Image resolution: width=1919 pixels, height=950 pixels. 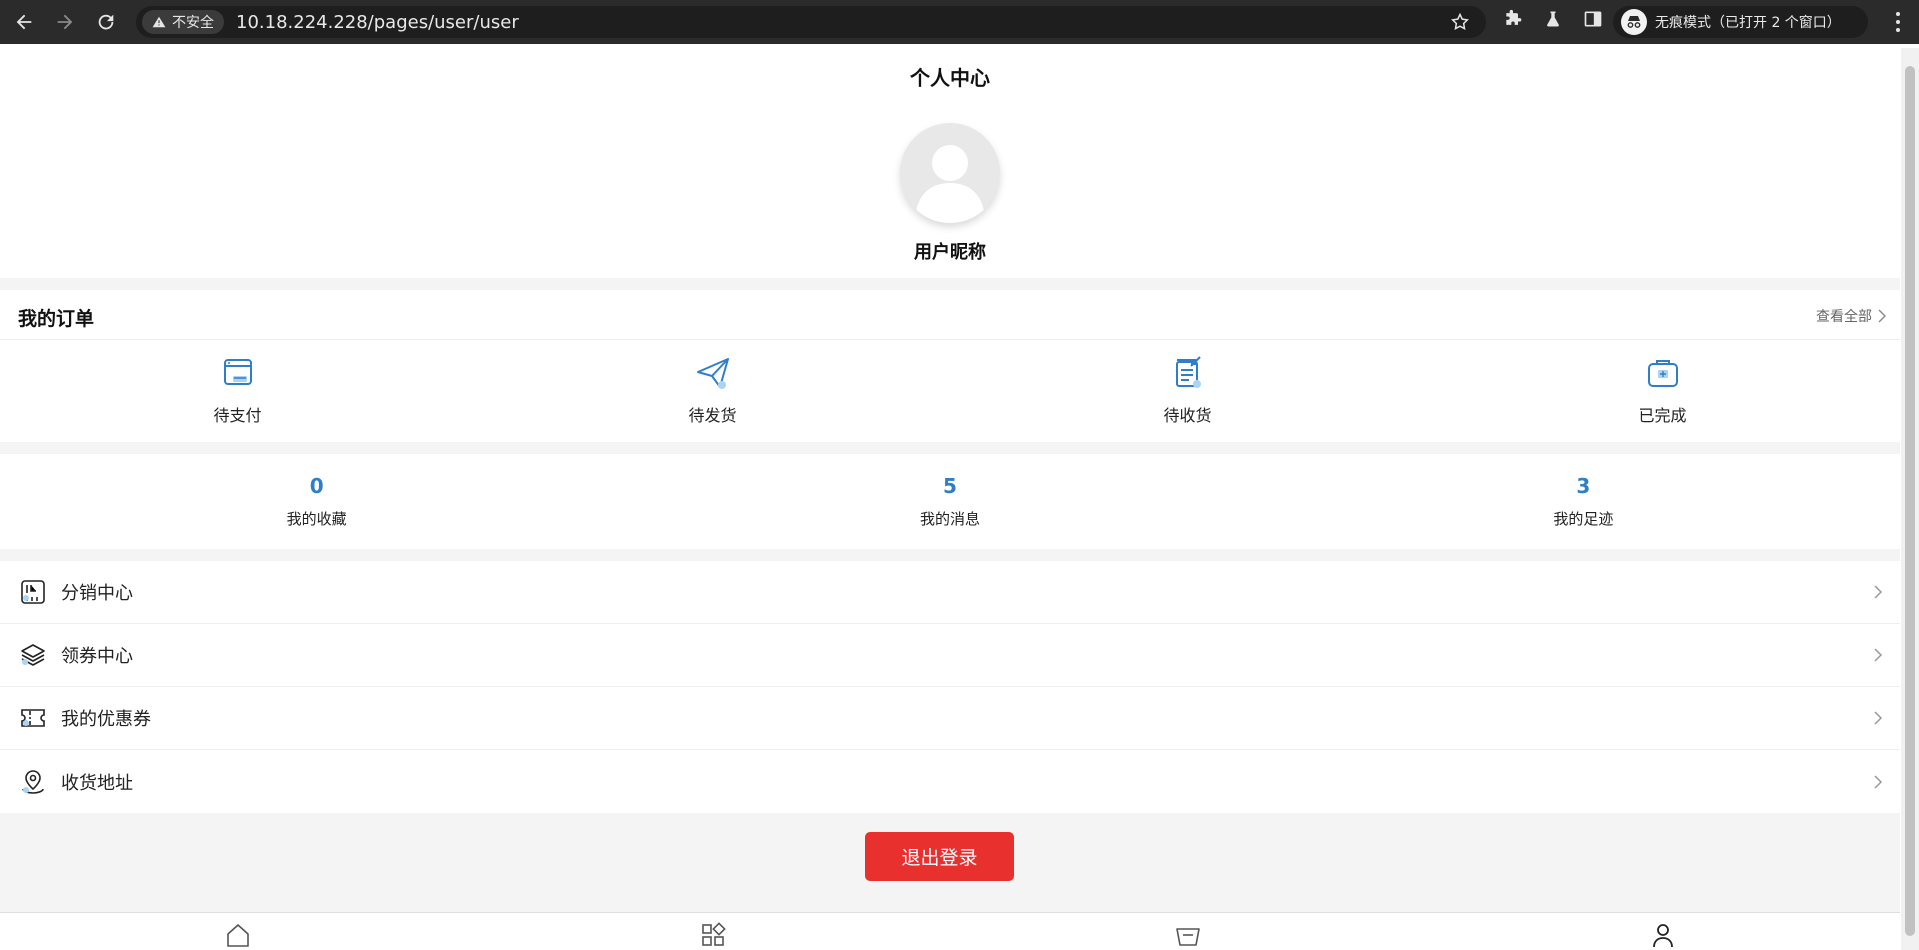 What do you see at coordinates (1662, 415) in the screenshot?
I see `order-item-label: 已完成` at bounding box center [1662, 415].